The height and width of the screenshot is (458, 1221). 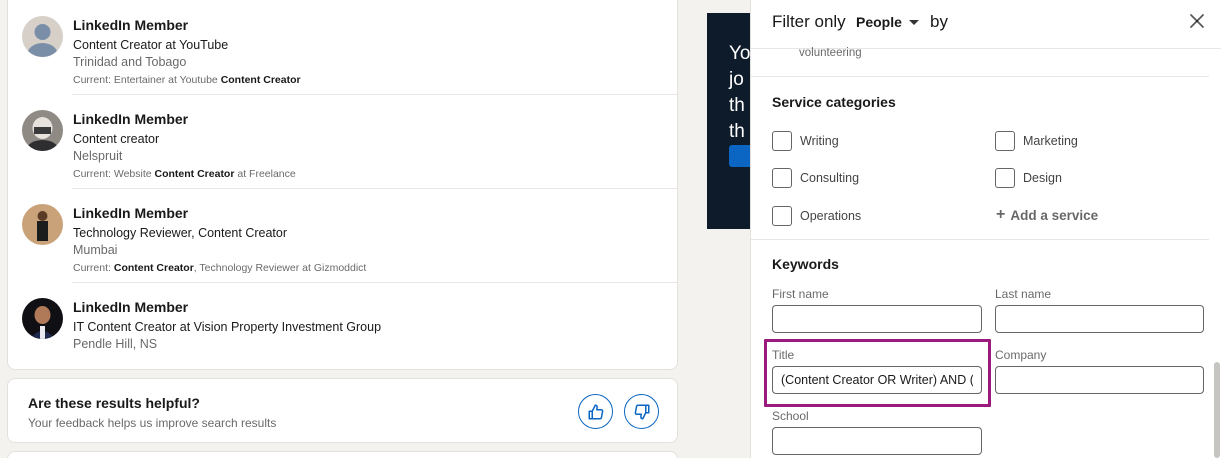 What do you see at coordinates (1099, 319) in the screenshot?
I see `last-name-input` at bounding box center [1099, 319].